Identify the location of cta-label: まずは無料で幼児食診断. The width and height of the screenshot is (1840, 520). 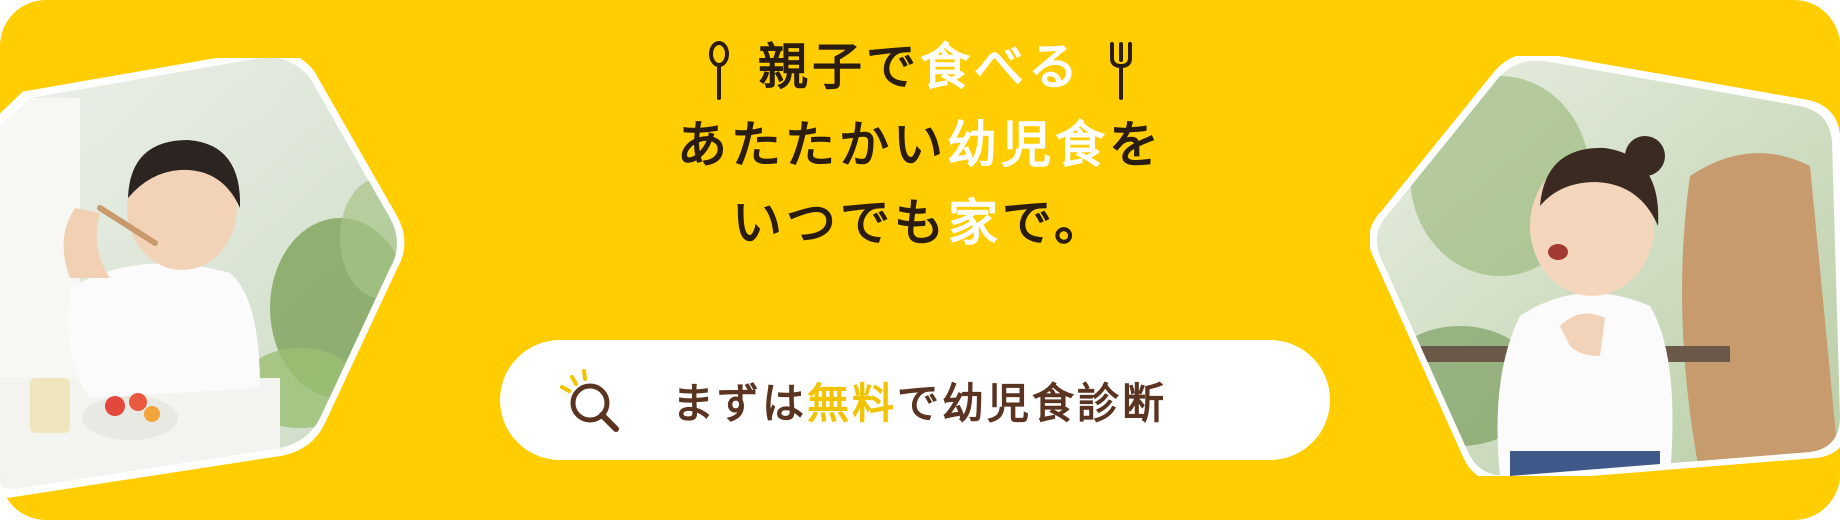
(919, 400).